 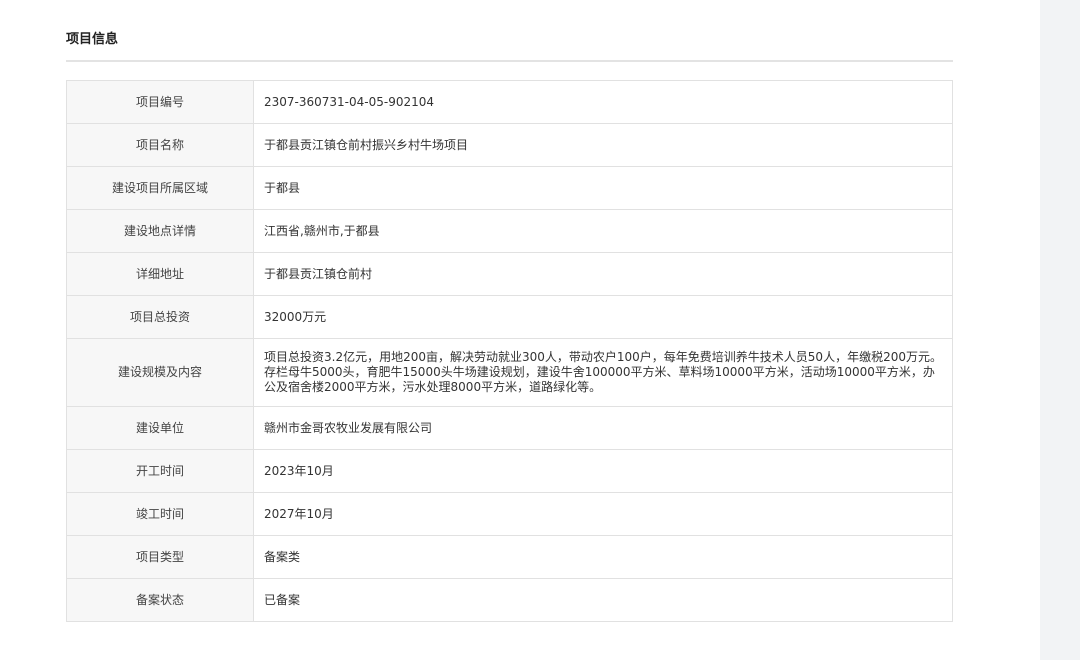 I want to click on table-row-location-detail: 建设地点详情 江西省,赣州市,于都县, so click(x=509, y=231).